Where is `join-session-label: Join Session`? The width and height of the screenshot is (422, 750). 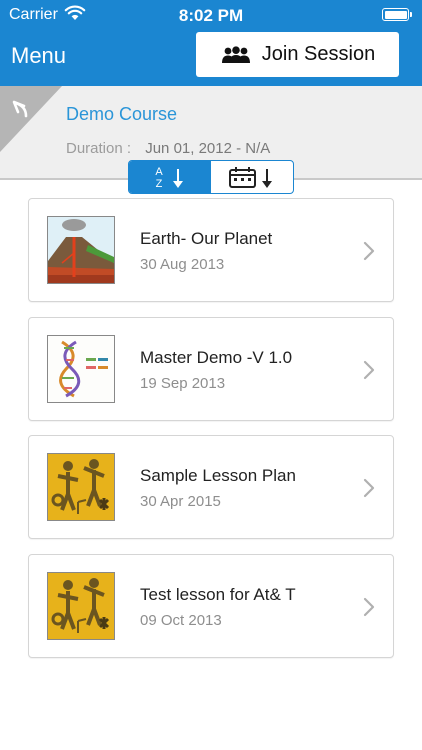 join-session-label: Join Session is located at coordinates (318, 54).